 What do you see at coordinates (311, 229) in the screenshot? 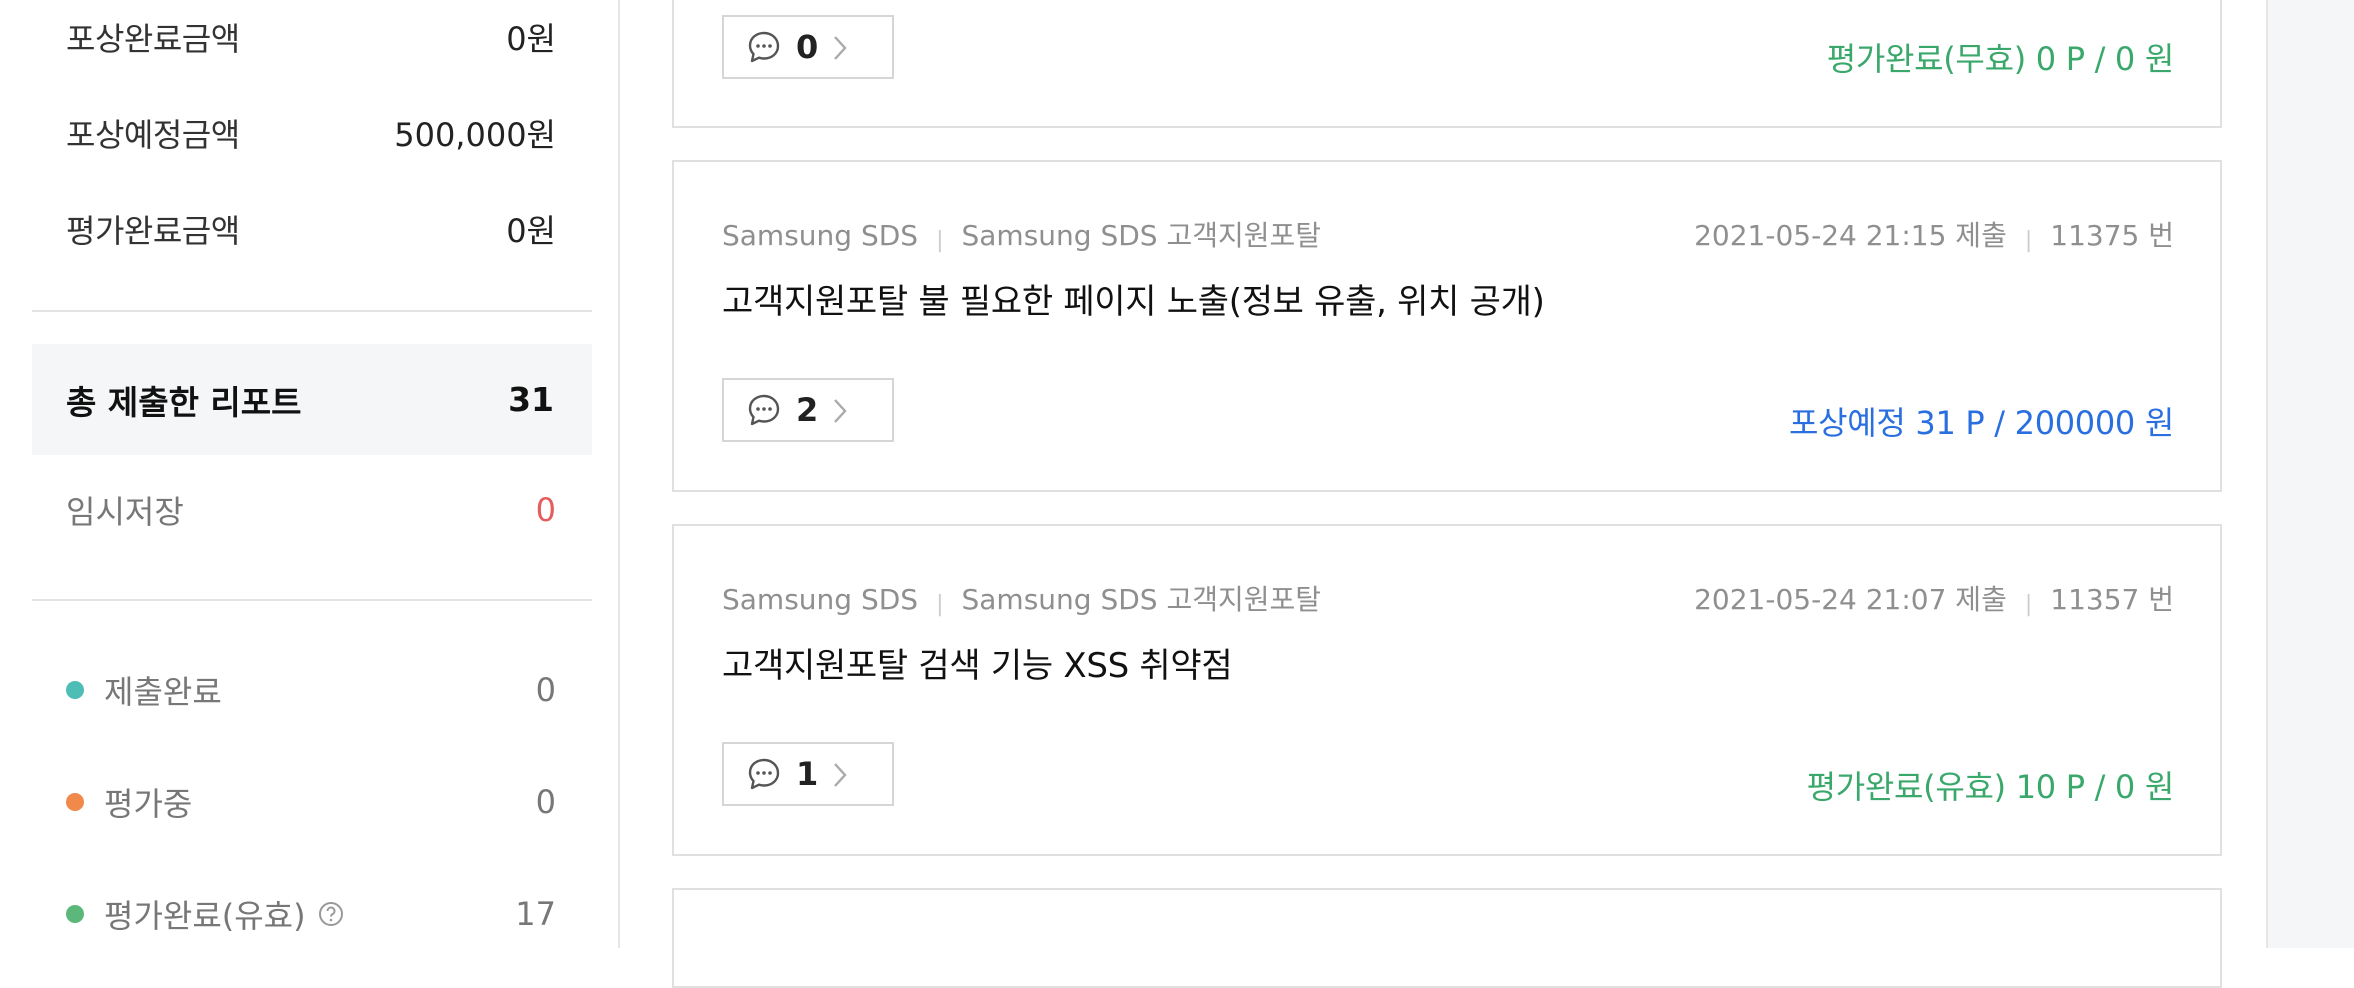
I see `eval-complete-amount-row: 평가완료금액 0원` at bounding box center [311, 229].